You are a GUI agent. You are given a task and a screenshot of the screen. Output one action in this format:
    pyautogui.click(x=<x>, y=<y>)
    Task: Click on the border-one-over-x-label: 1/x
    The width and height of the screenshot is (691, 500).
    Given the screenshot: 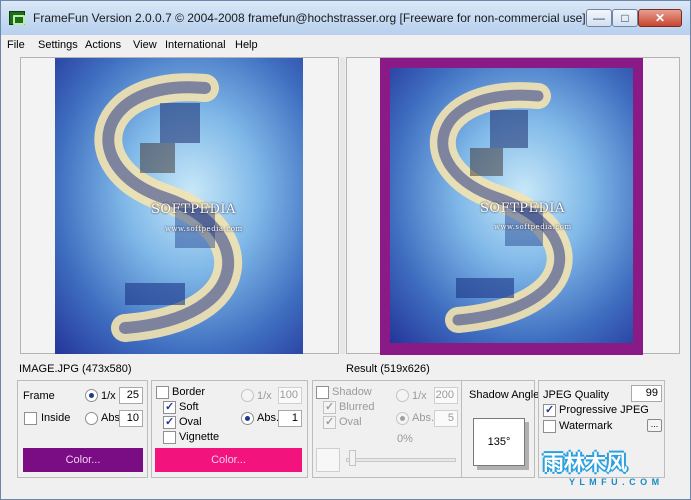 What is the action you would take?
    pyautogui.click(x=264, y=396)
    